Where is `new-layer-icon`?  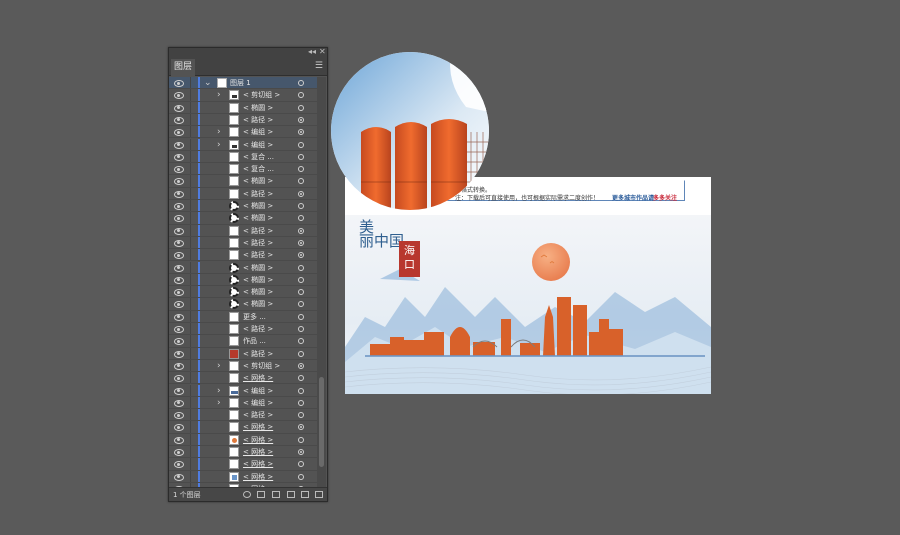 new-layer-icon is located at coordinates (305, 494).